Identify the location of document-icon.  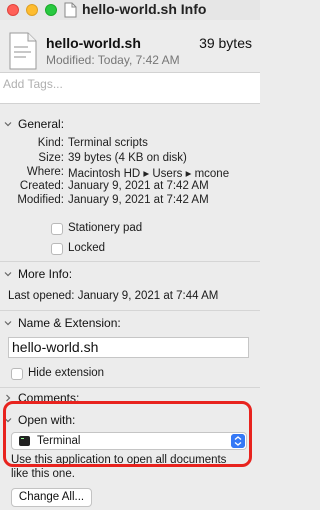
(70, 10).